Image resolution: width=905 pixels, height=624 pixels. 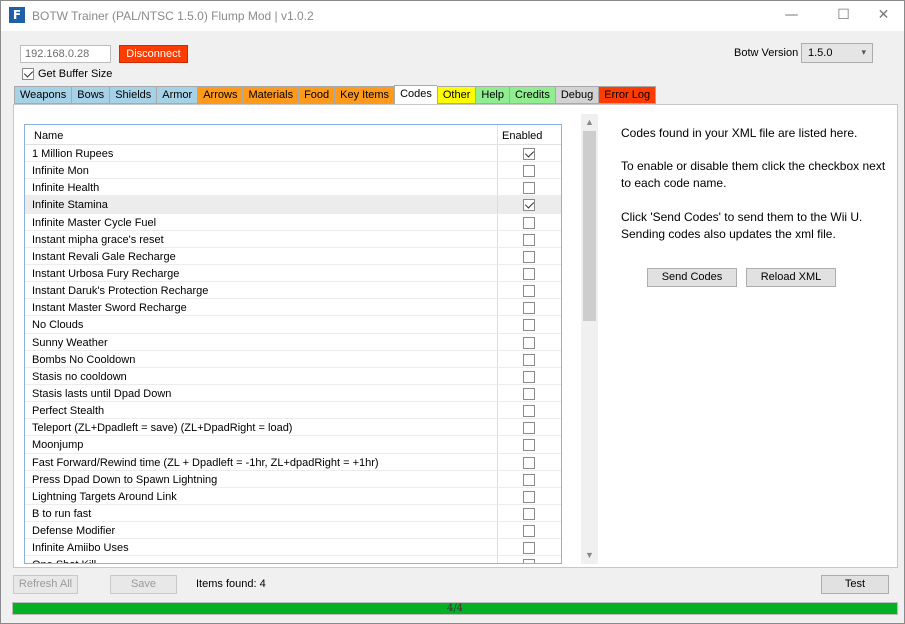 I want to click on code-row: Instant mipha grace's reset, so click(x=293, y=239).